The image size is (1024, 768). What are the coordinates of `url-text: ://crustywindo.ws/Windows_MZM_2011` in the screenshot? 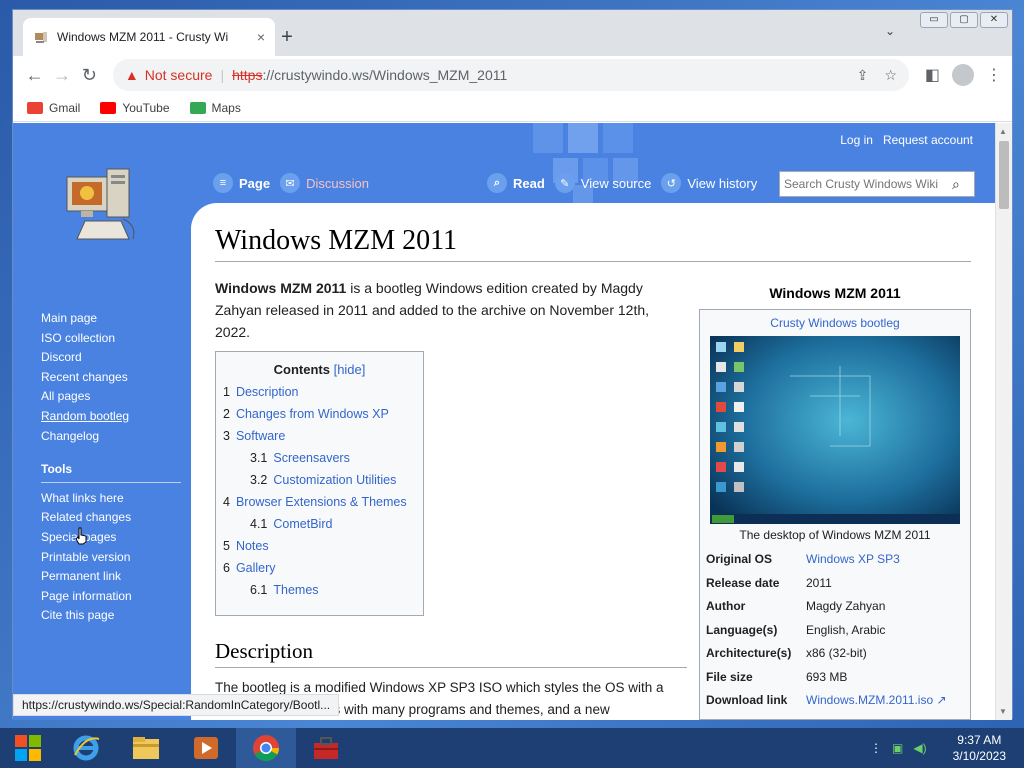 It's located at (385, 75).